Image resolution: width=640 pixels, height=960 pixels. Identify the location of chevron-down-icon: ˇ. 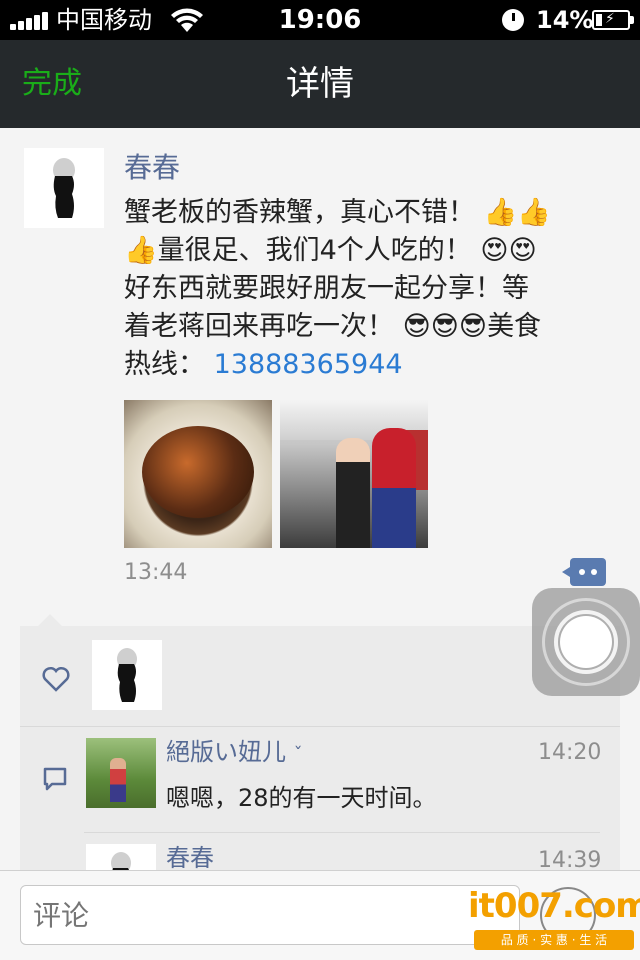
(298, 754).